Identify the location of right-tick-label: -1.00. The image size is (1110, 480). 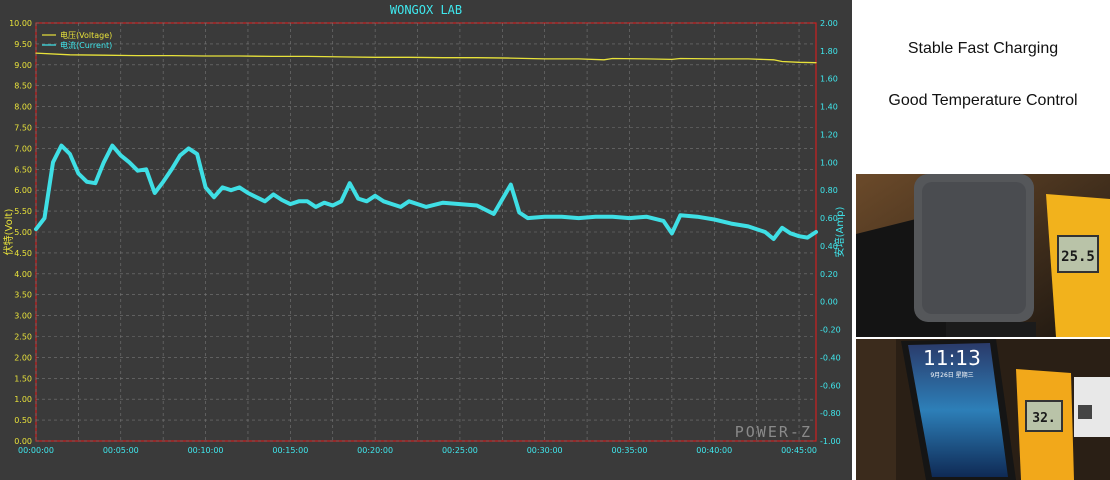
(830, 441).